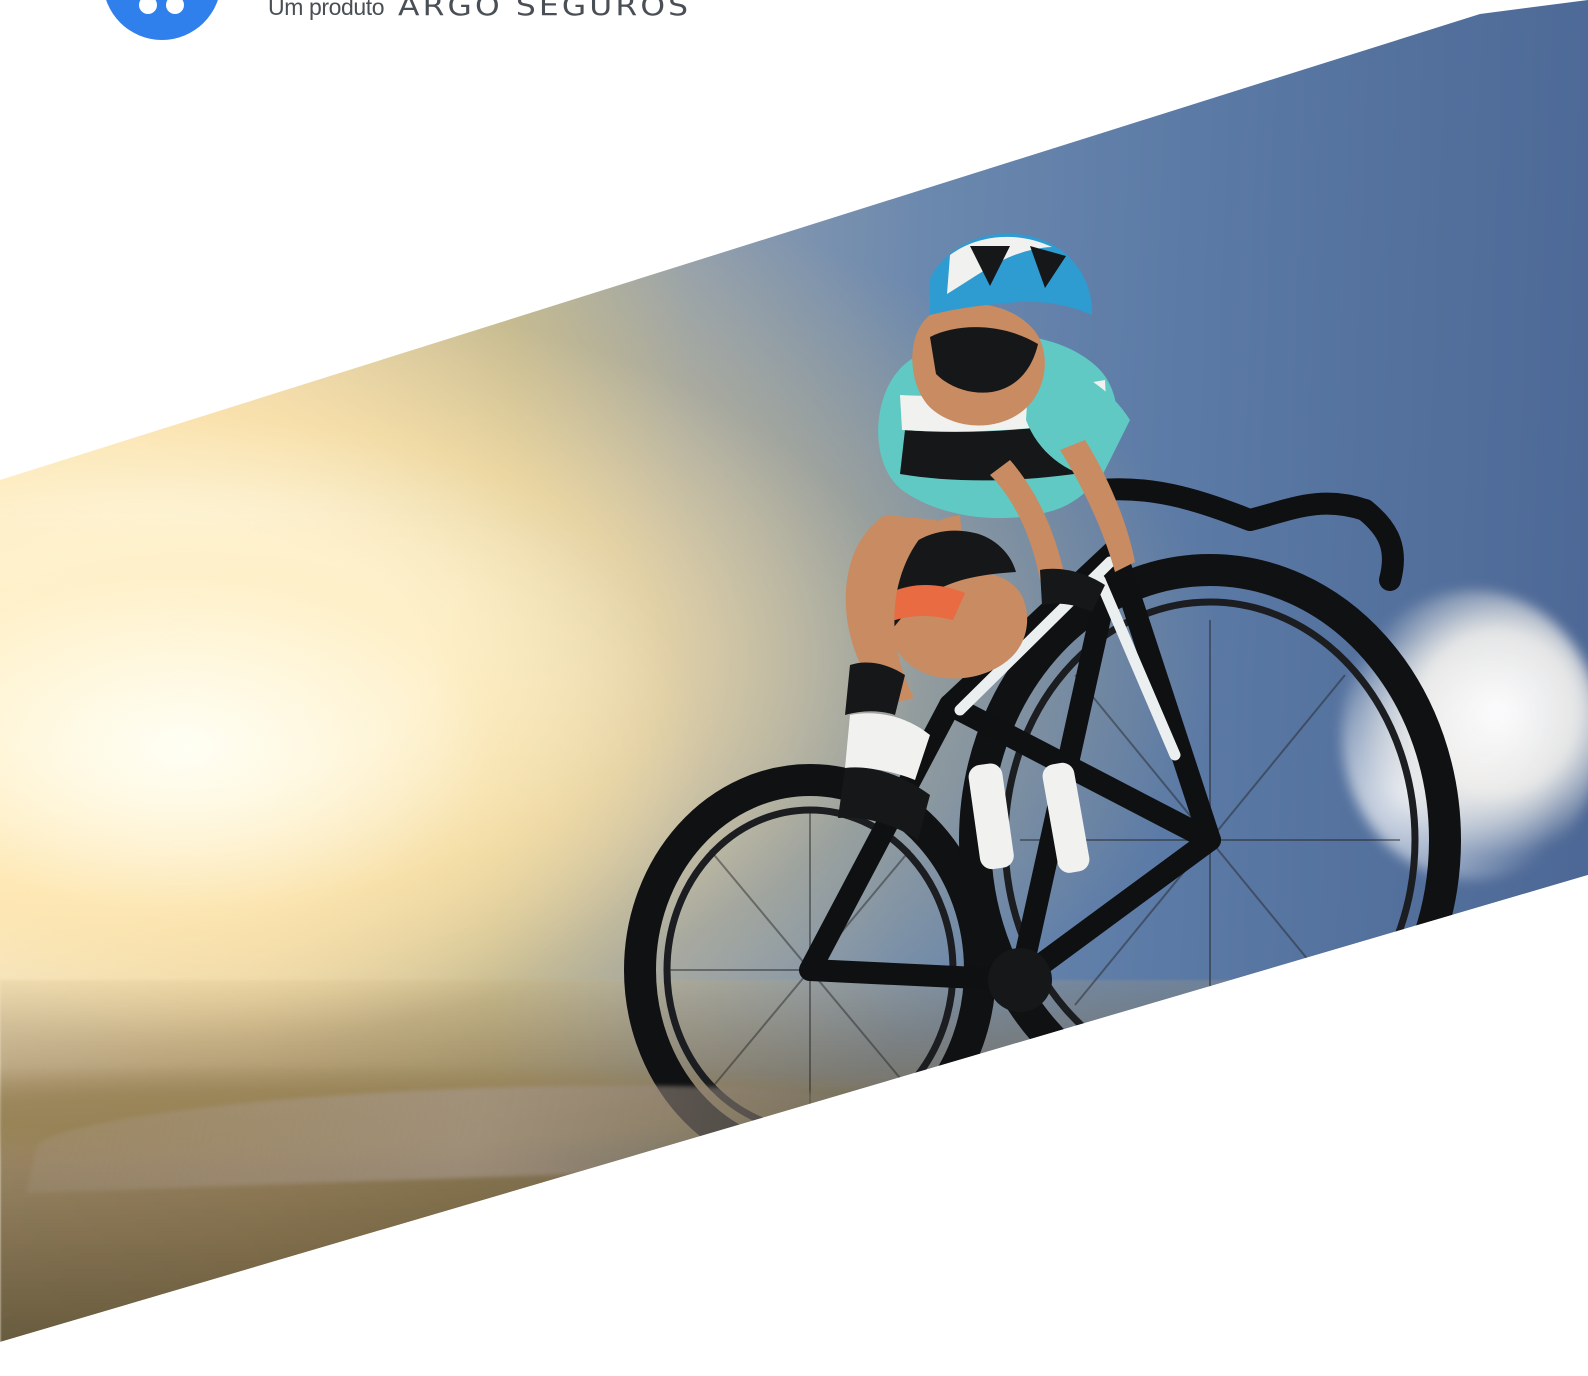  I want to click on logo-circle-icon, so click(162, 20).